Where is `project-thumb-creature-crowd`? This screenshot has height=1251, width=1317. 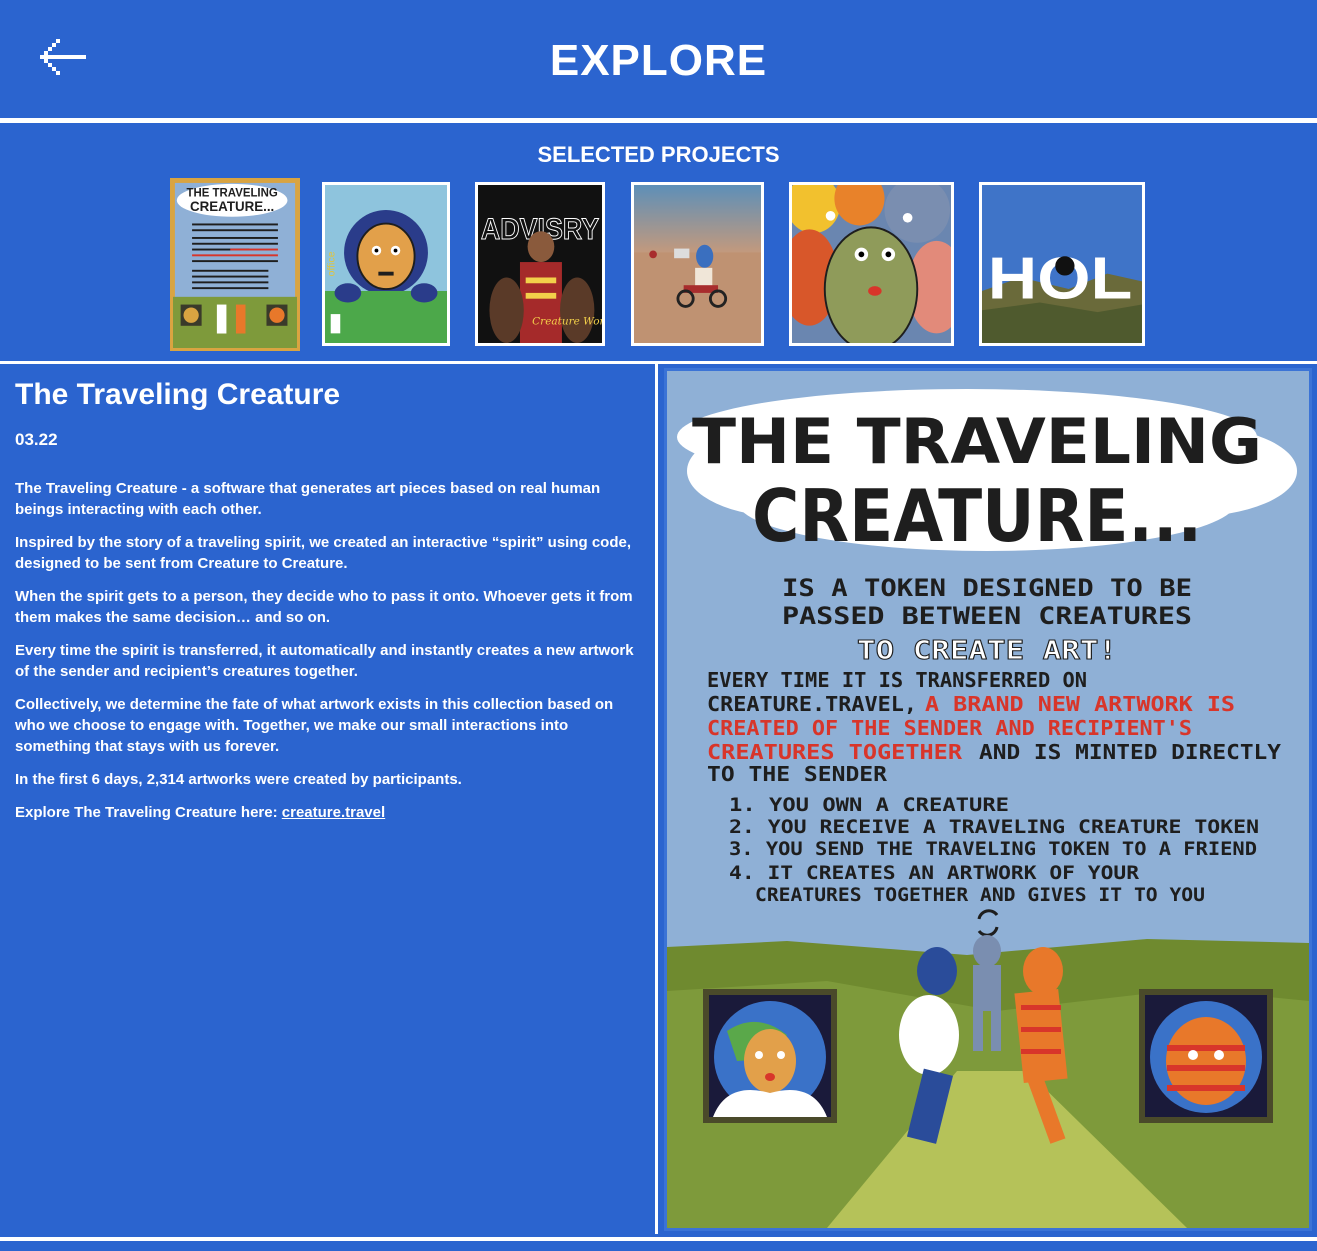 project-thumb-creature-crowd is located at coordinates (871, 264).